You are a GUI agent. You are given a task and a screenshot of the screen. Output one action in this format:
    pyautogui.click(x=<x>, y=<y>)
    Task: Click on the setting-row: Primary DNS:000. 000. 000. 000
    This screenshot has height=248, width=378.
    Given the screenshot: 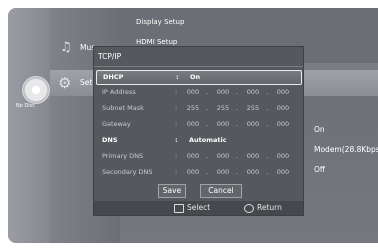 What is the action you would take?
    pyautogui.click(x=198, y=156)
    